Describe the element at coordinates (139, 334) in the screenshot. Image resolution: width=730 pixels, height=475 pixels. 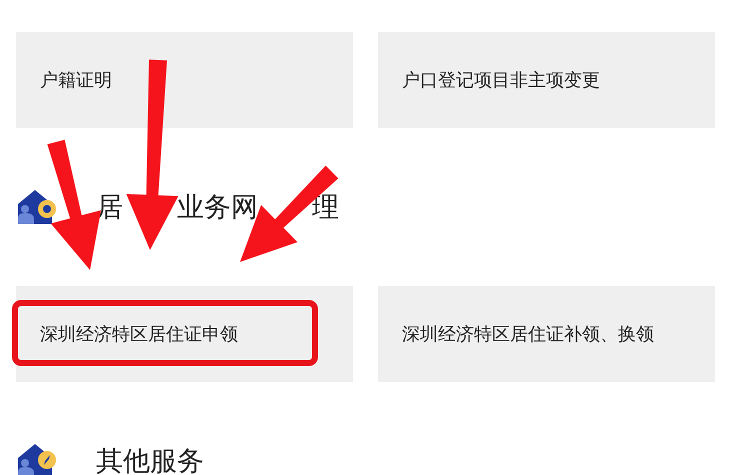
I see `service-label: 深圳经济特区居住证申领` at that location.